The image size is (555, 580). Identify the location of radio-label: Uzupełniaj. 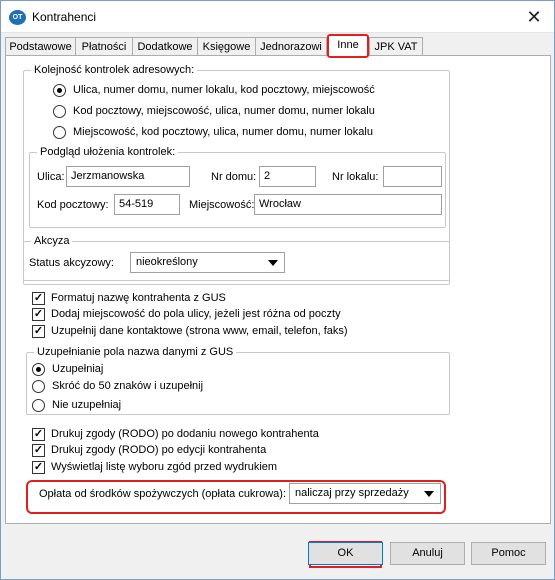
(78, 369).